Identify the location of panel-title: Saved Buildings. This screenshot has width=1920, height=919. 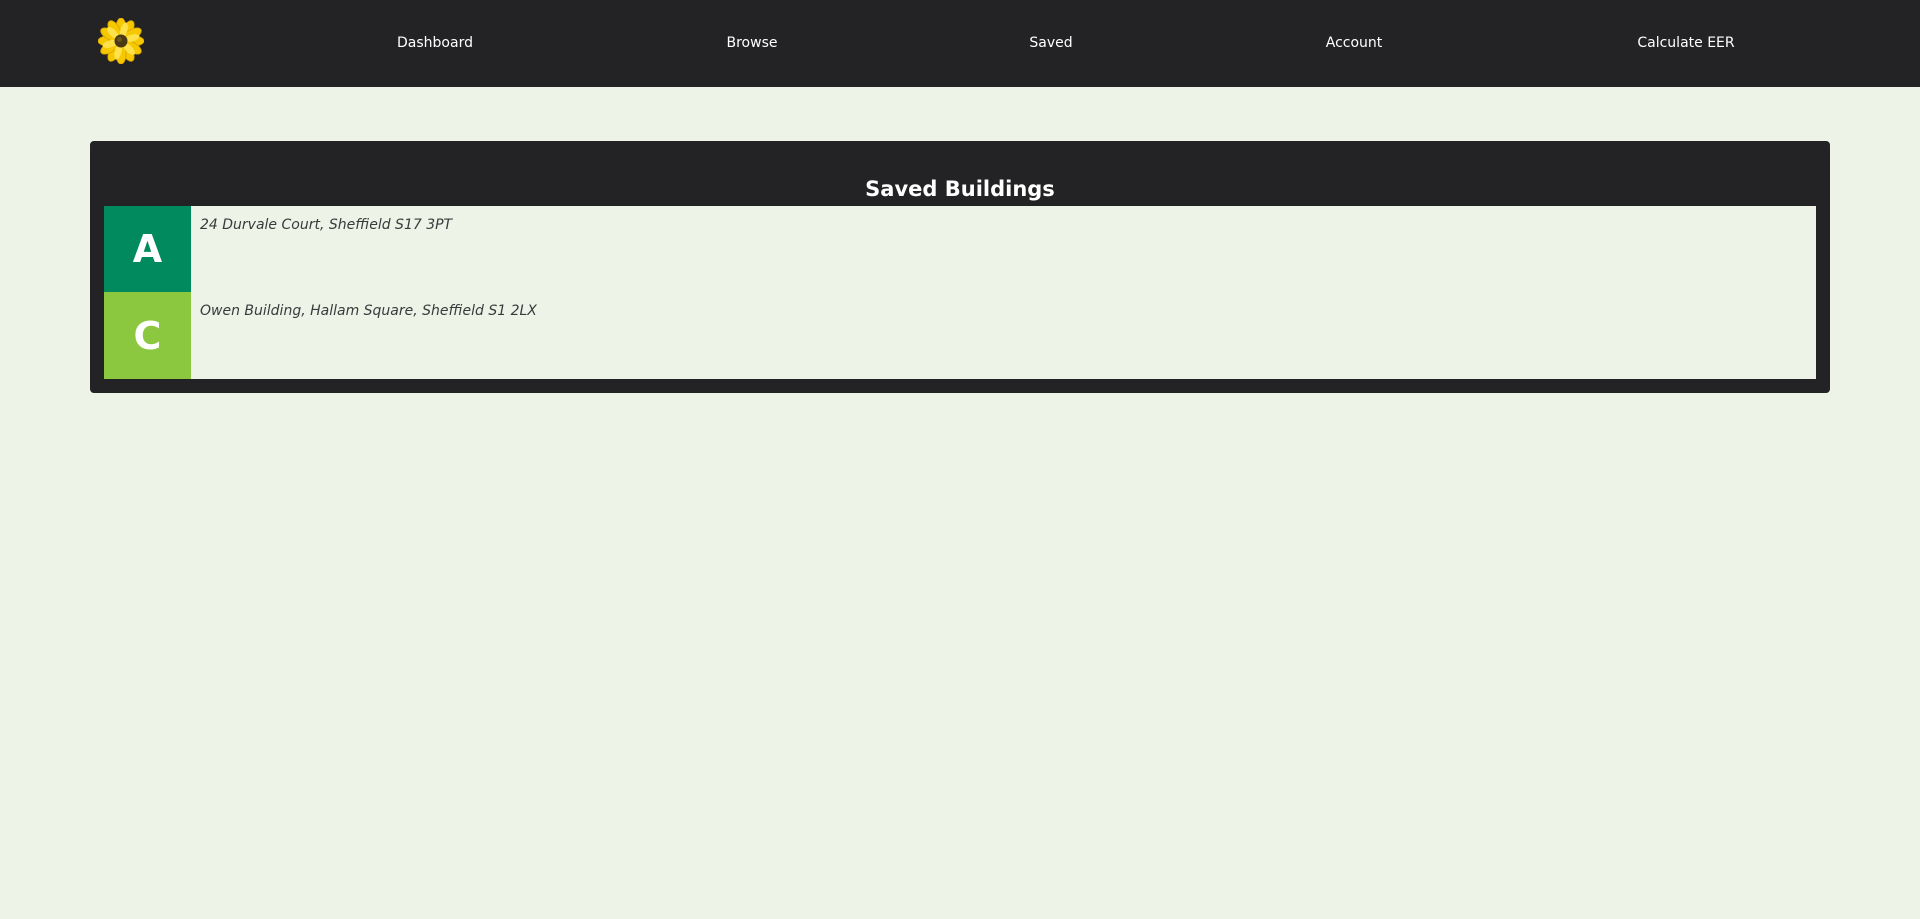
(960, 189).